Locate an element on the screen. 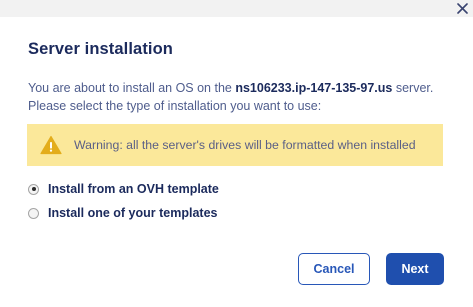  close-button is located at coordinates (462, 8).